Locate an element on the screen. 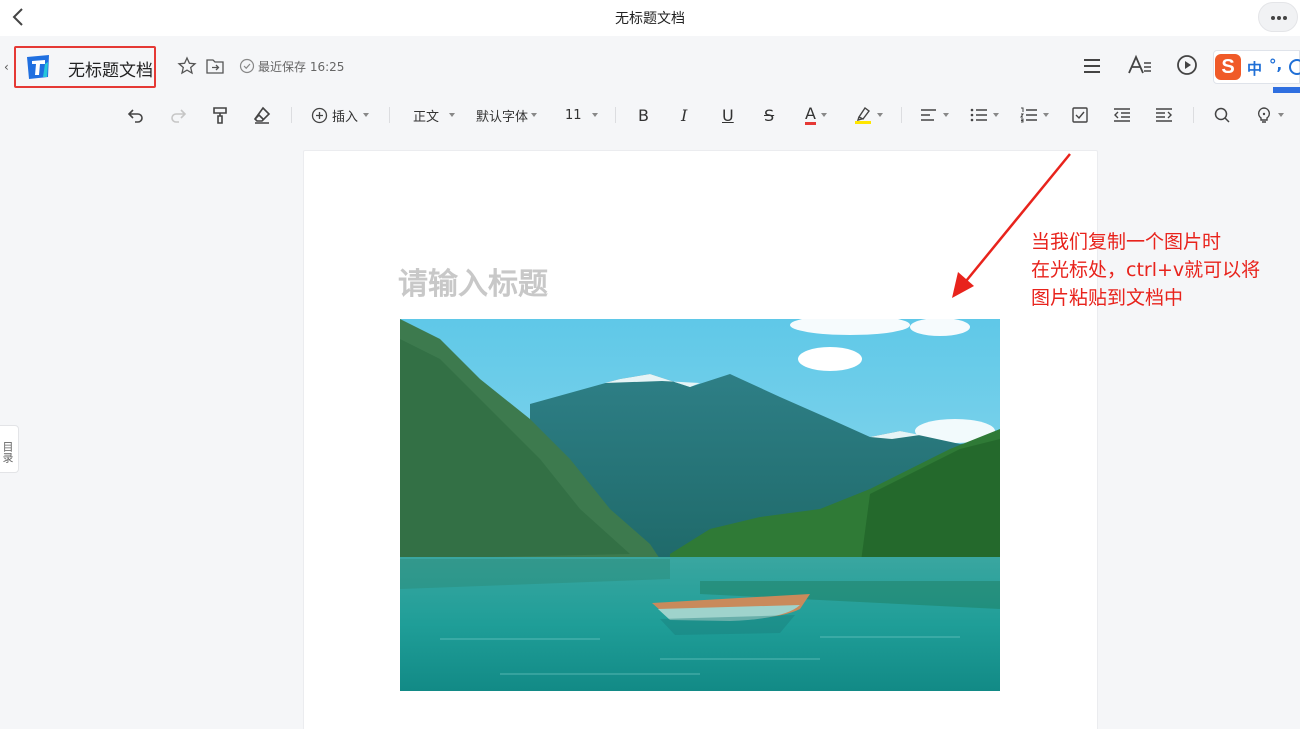  clear-format-button is located at coordinates (262, 115).